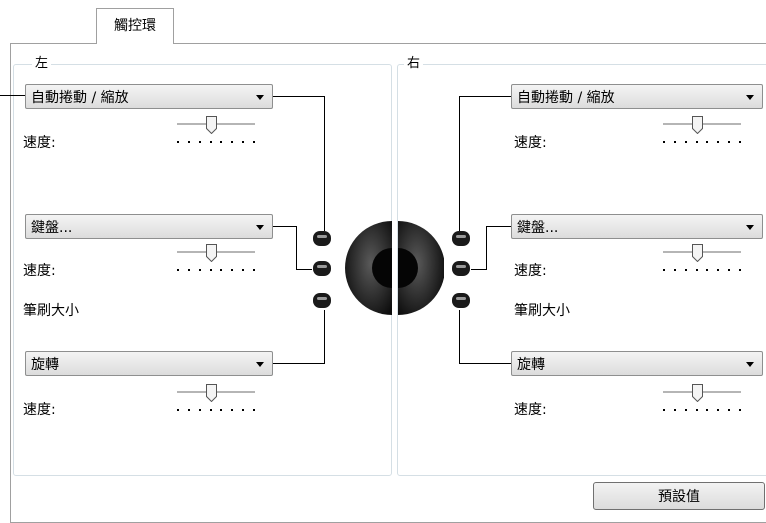  I want to click on tab-touch-ring: 觸控環, so click(135, 26).